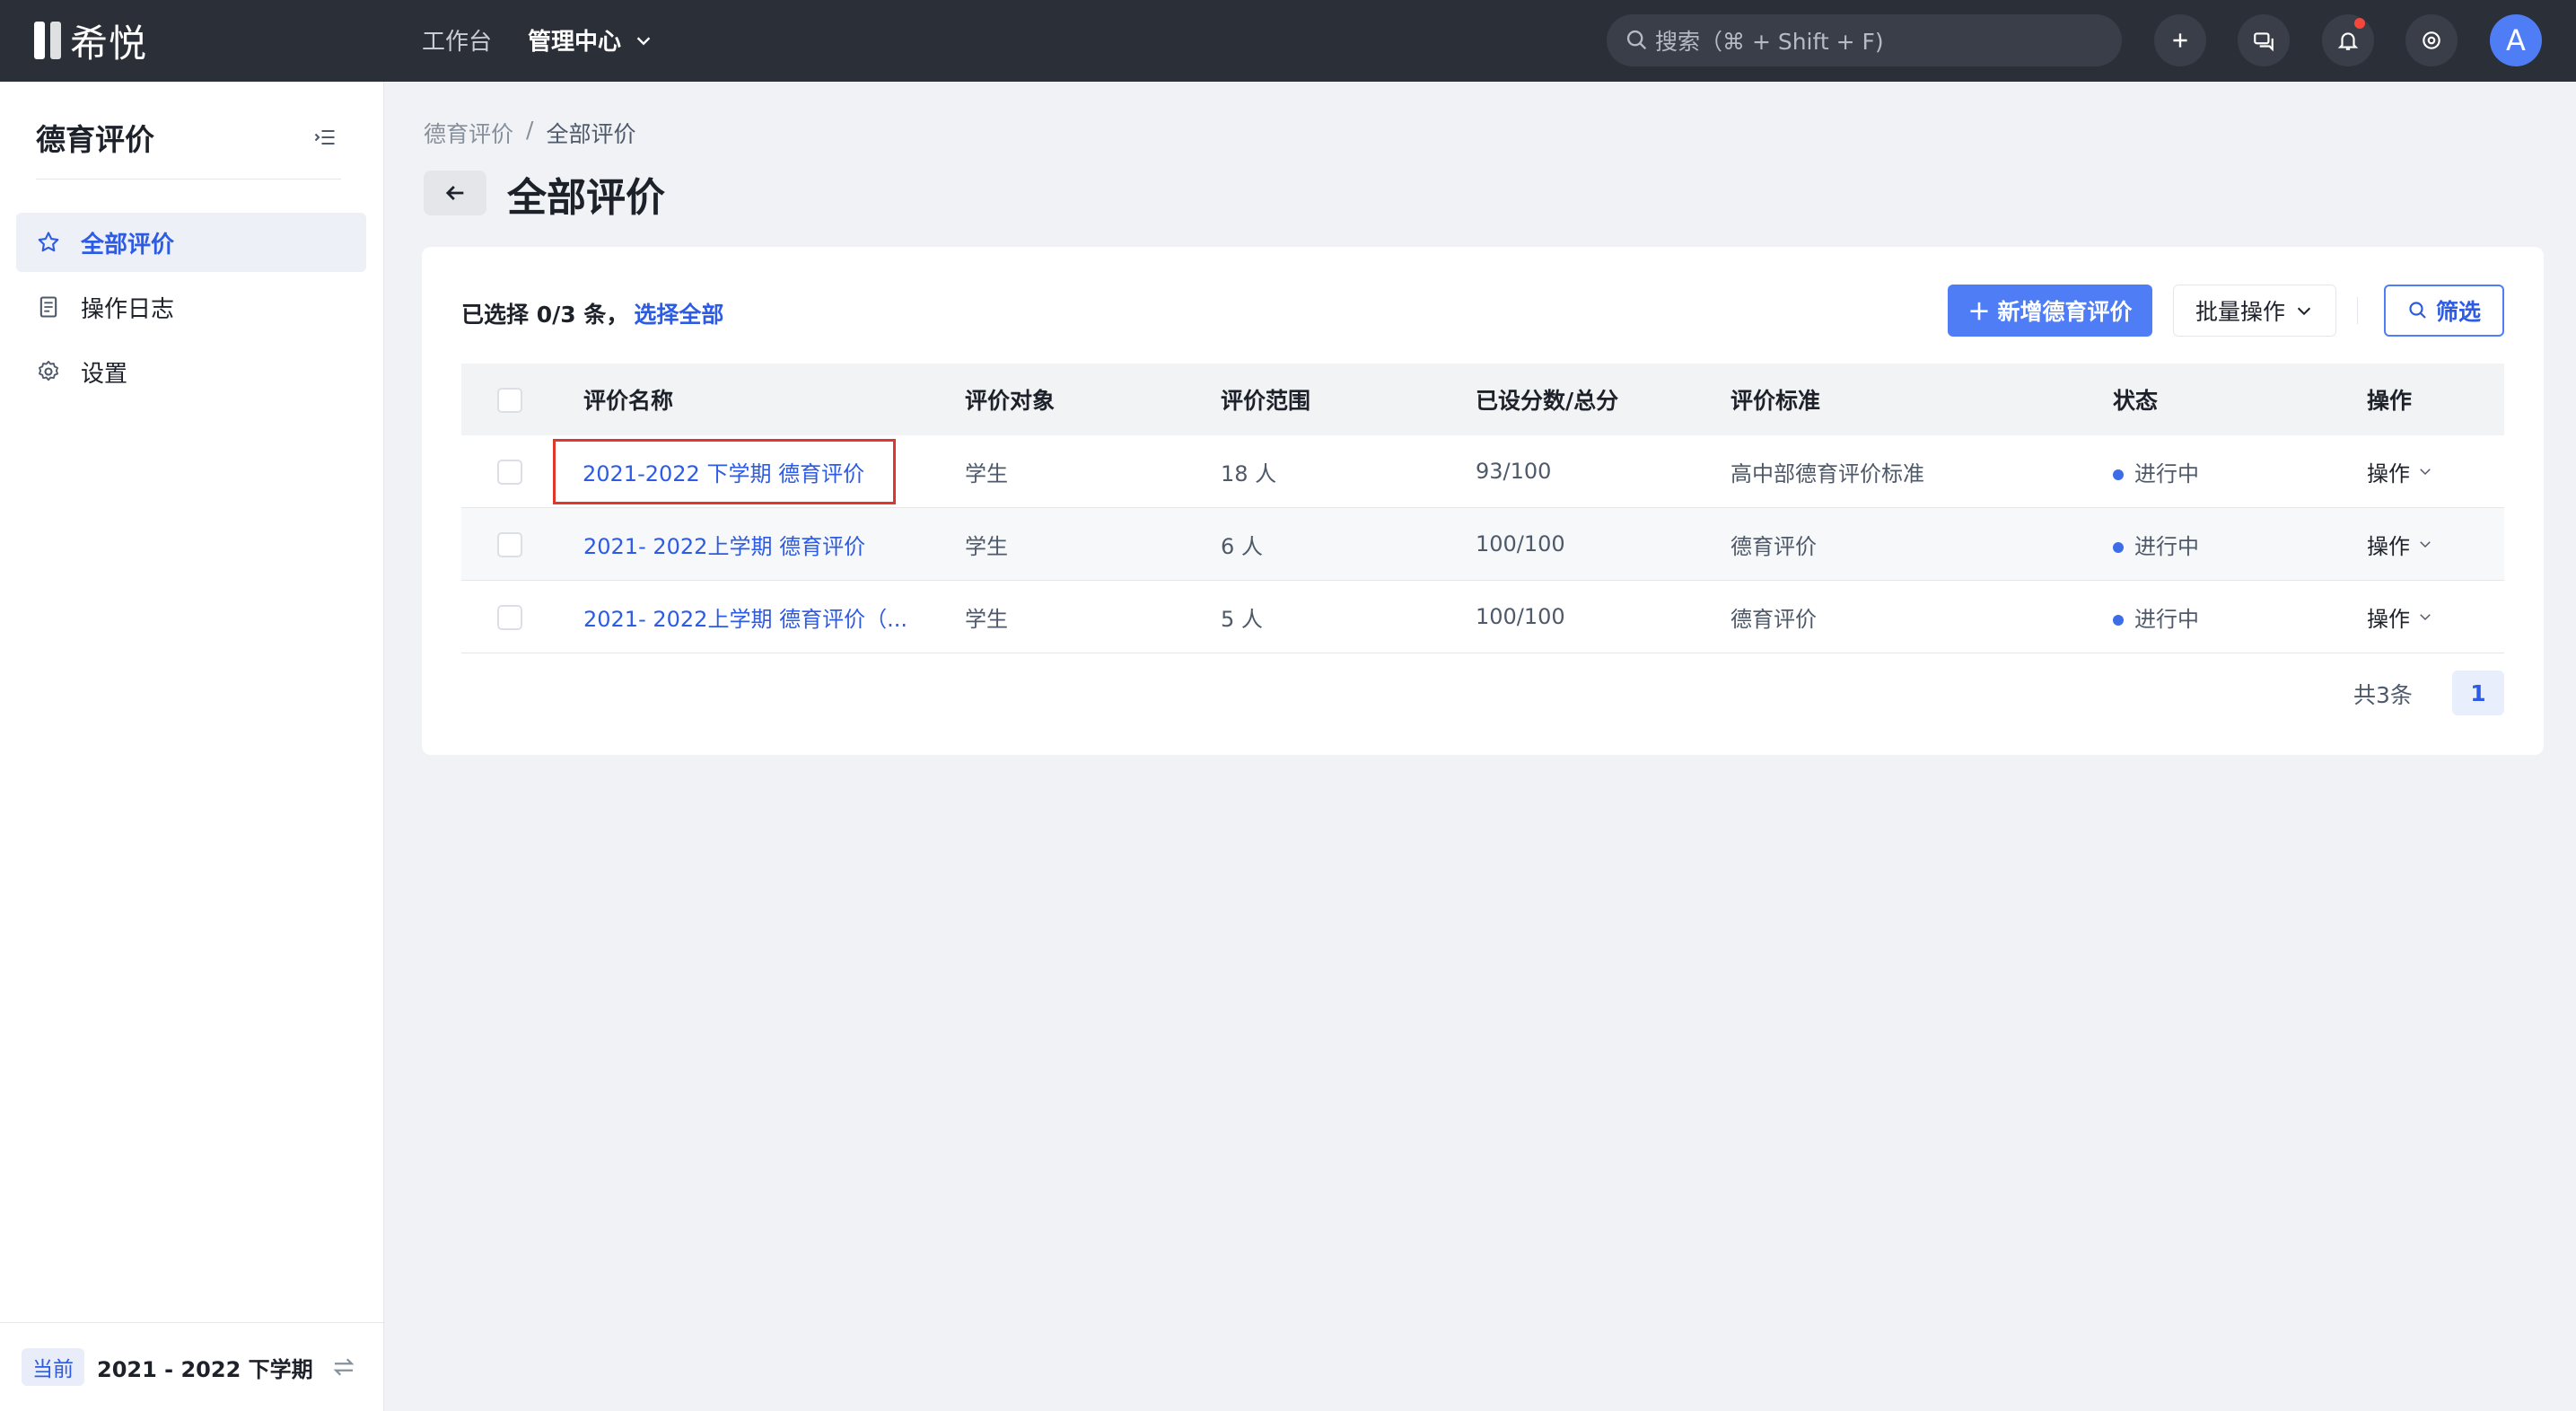 The height and width of the screenshot is (1411, 2576). Describe the element at coordinates (2478, 692) in the screenshot. I see `pagination-page-1: 1` at that location.